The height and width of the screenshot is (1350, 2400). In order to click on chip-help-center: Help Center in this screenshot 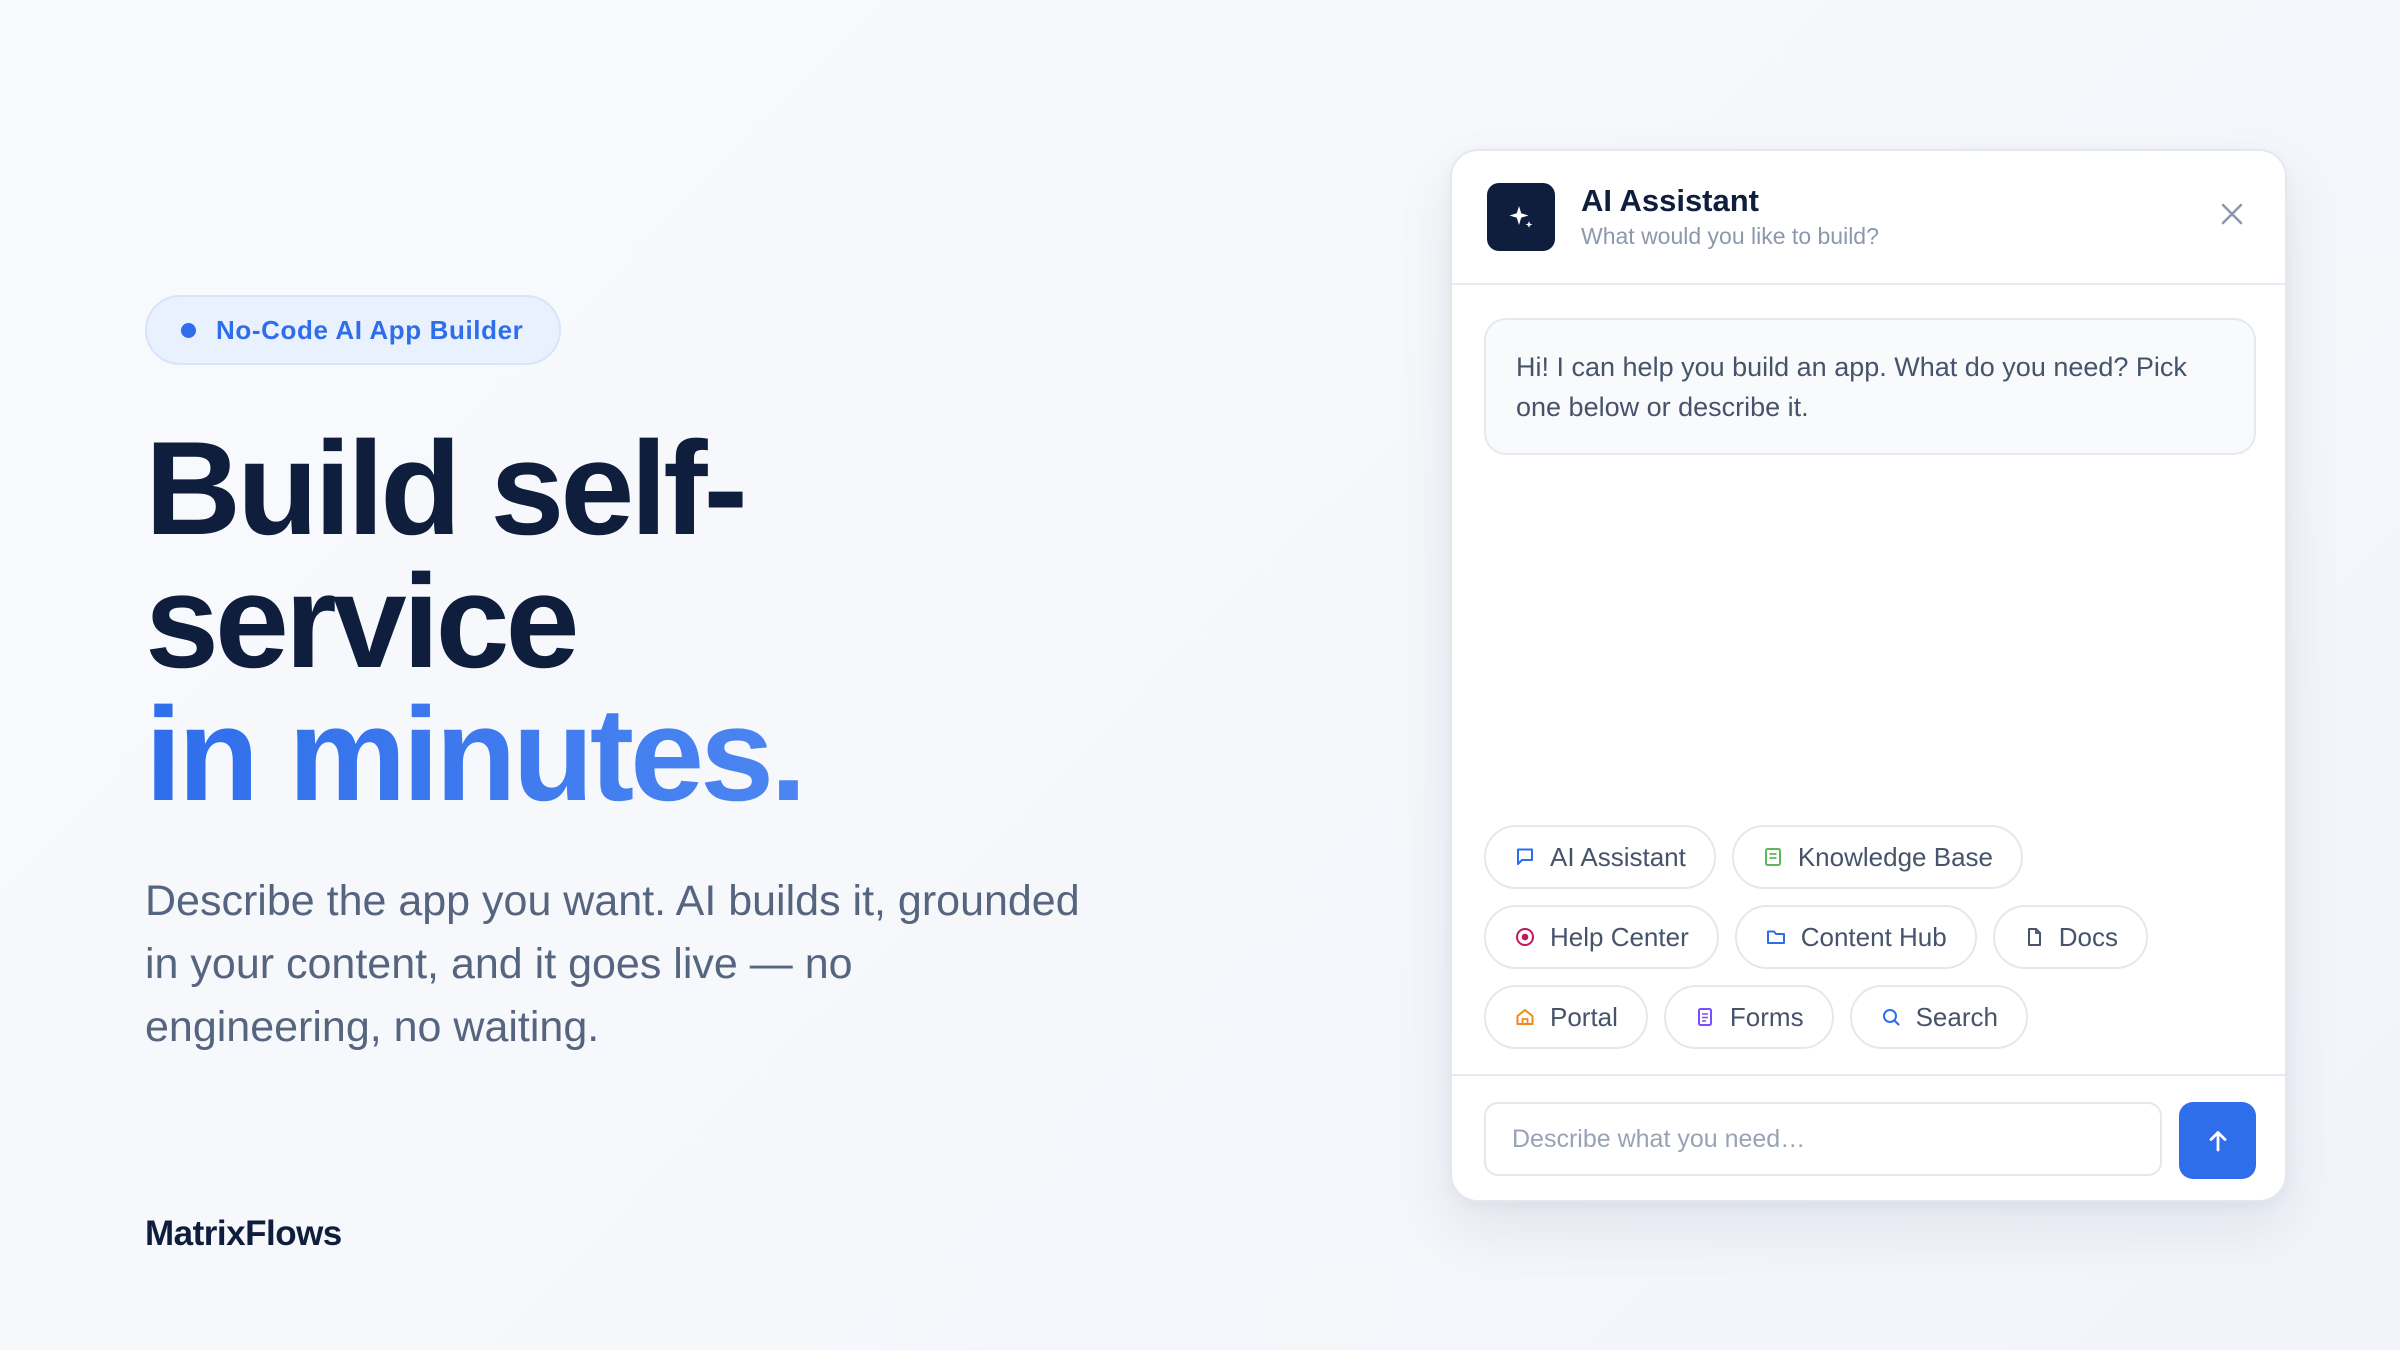, I will do `click(1601, 937)`.